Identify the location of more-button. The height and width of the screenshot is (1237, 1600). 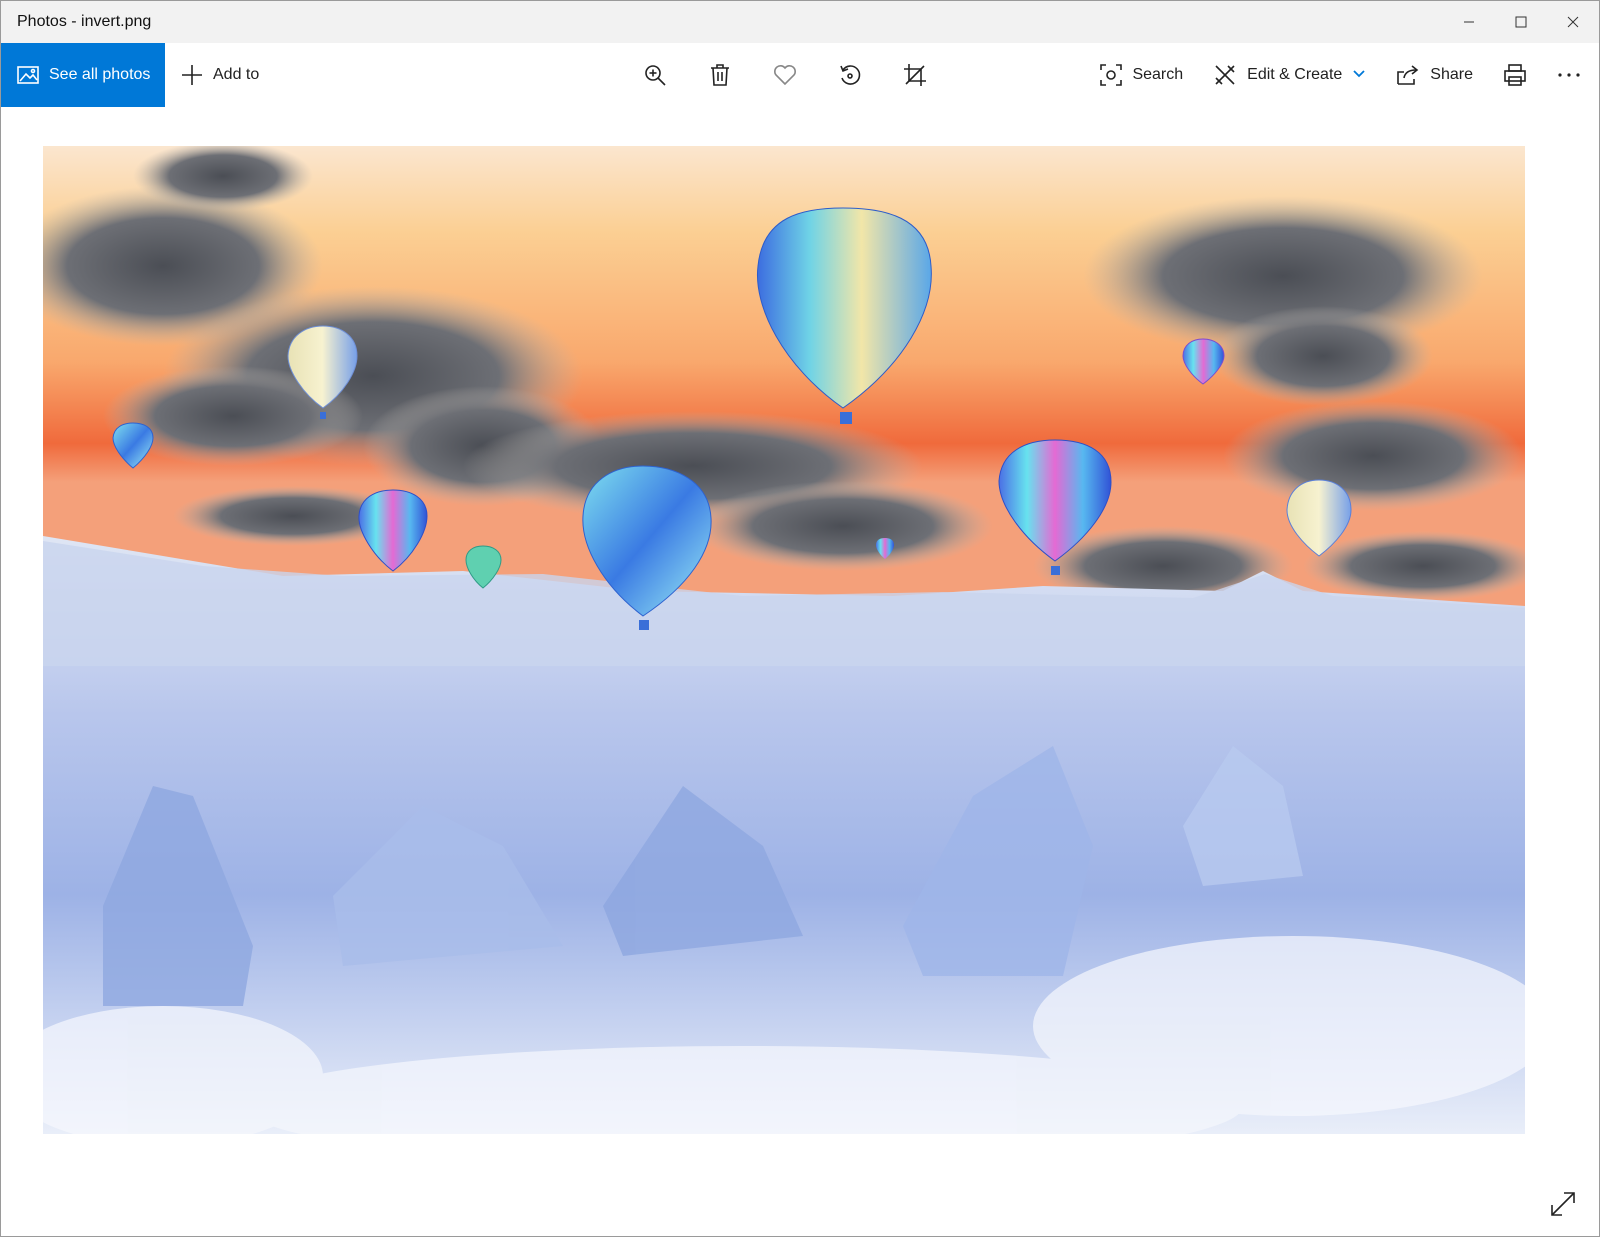
(1569, 75).